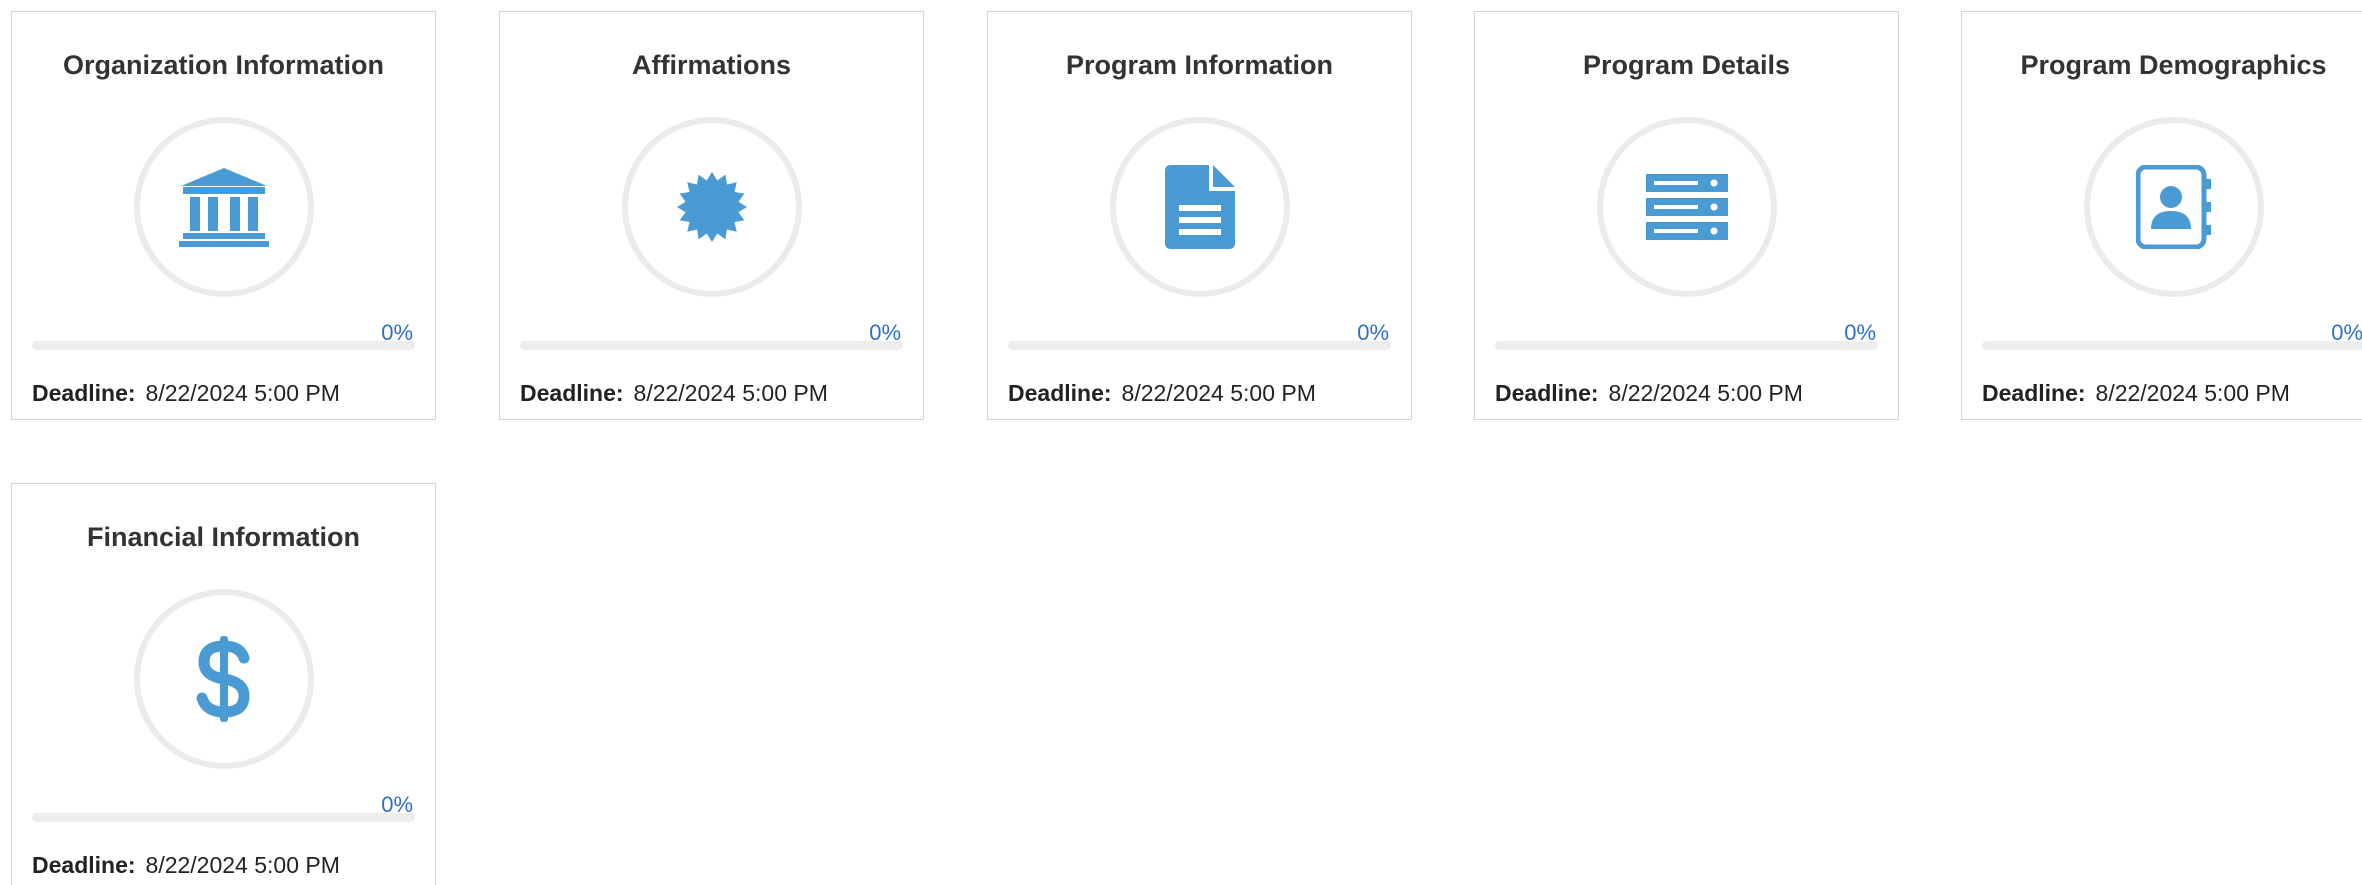  I want to click on card-title: Financial Information, so click(223, 537).